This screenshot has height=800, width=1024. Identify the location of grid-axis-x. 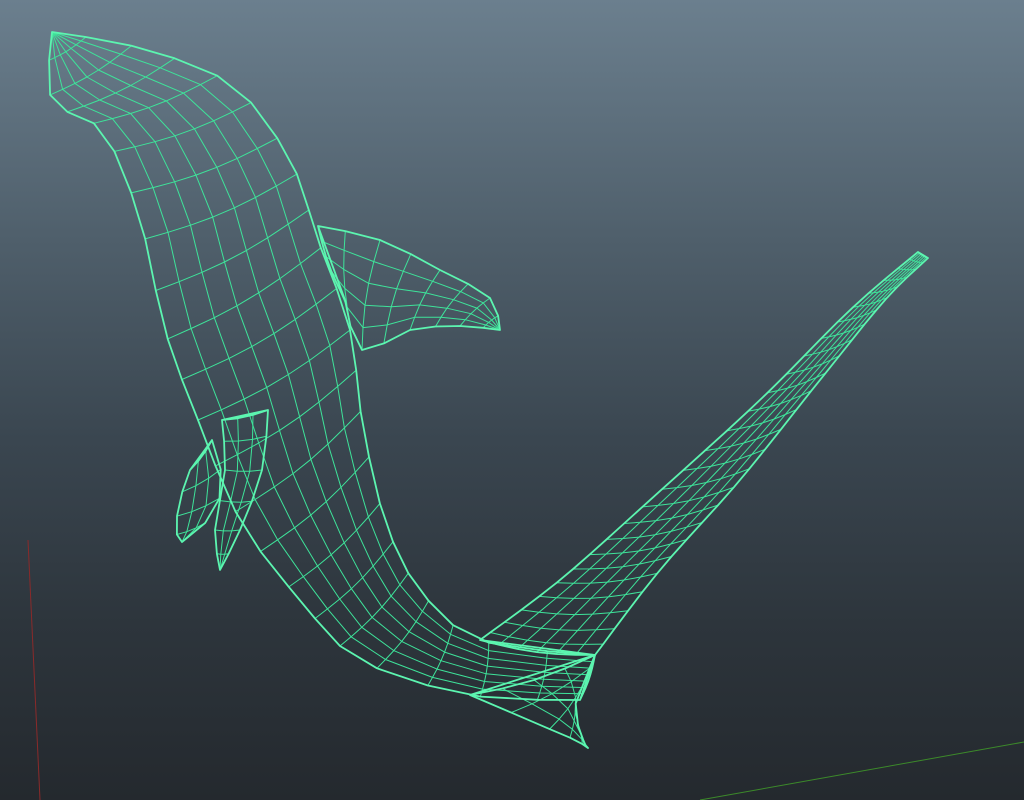
(861, 770).